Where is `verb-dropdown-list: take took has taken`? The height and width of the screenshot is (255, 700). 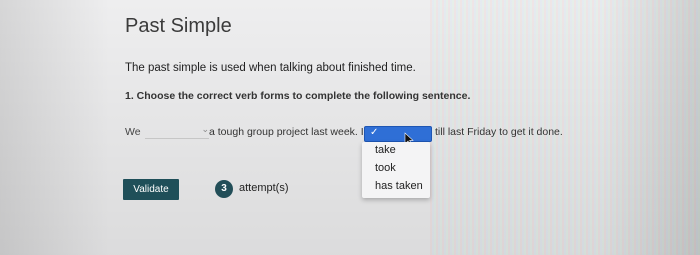 verb-dropdown-list: take took has taken is located at coordinates (396, 170).